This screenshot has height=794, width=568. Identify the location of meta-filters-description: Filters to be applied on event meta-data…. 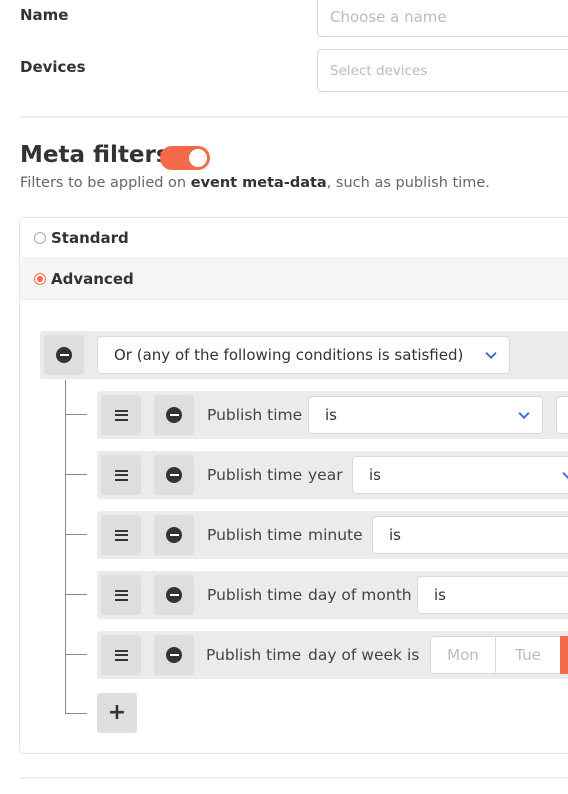
(255, 183).